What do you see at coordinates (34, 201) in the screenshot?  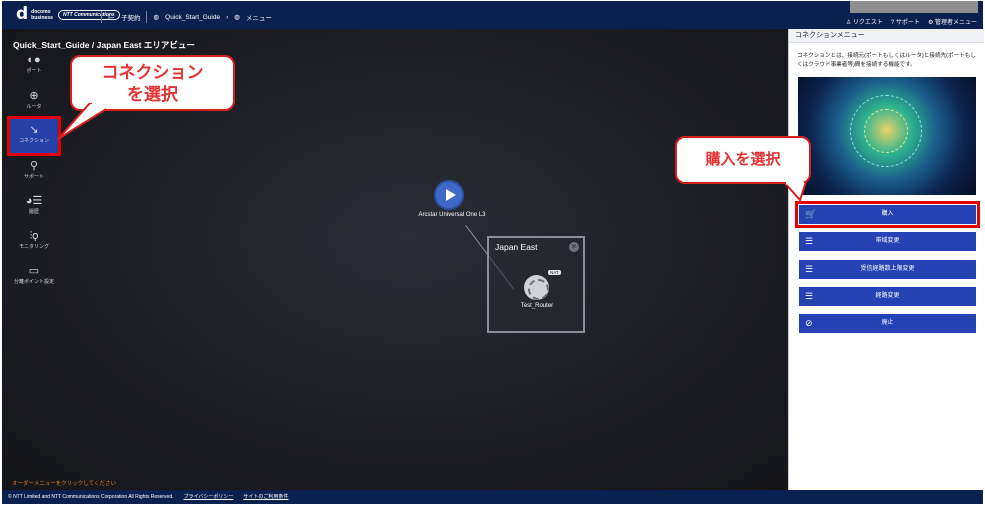 I see `history-icon: ◕☰` at bounding box center [34, 201].